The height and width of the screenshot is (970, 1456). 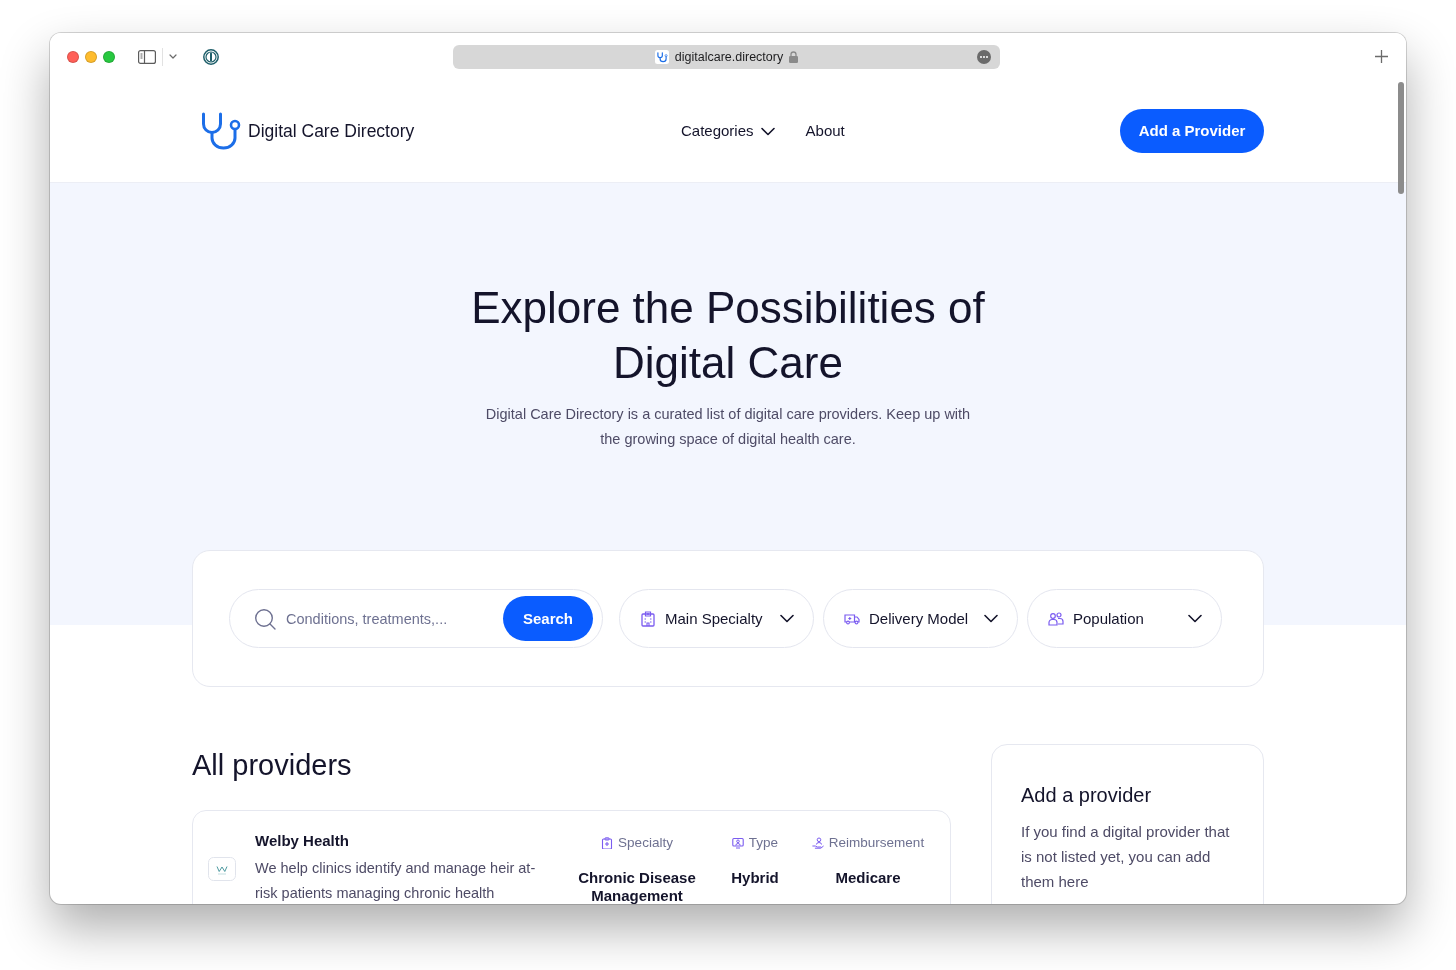 I want to click on nav-link: About, so click(x=825, y=131).